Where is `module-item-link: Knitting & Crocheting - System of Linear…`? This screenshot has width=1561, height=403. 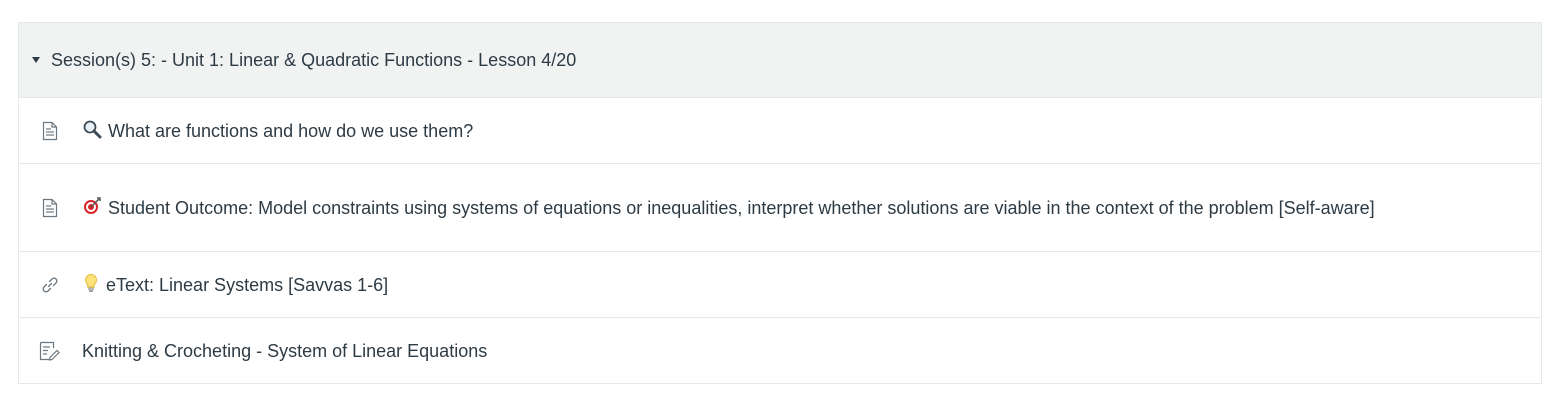
module-item-link: Knitting & Crocheting - System of Linear… is located at coordinates (334, 351).